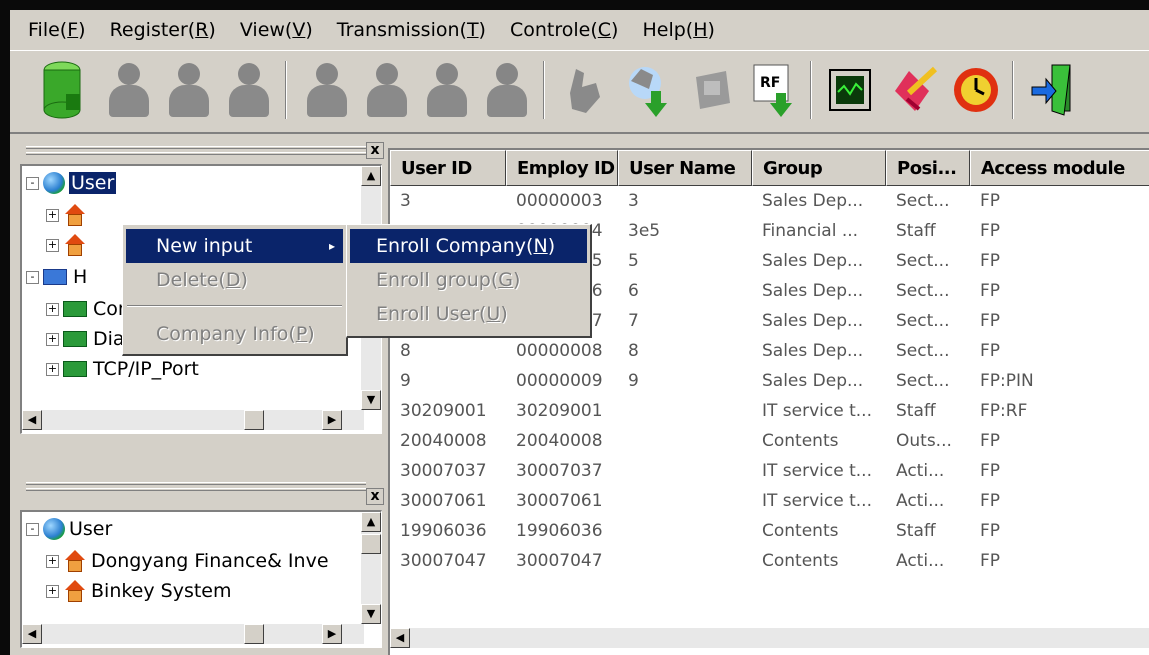 The height and width of the screenshot is (655, 1149). I want to click on table-row: 8 00000008 8 Sales Dep... Sect... FP, so click(769, 351).